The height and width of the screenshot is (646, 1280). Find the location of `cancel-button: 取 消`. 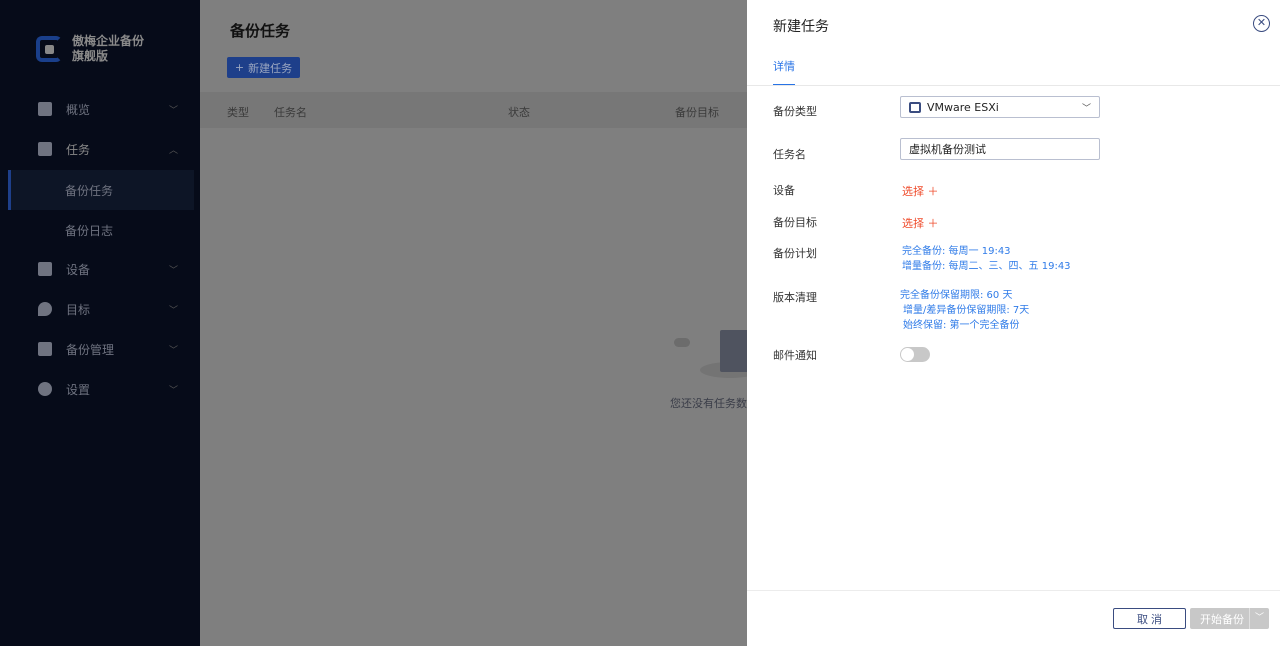

cancel-button: 取 消 is located at coordinates (1149, 618).